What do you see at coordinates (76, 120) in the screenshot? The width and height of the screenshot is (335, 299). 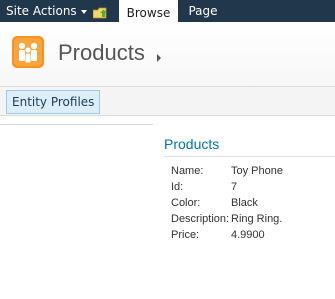 I see `left-navigation-panel` at bounding box center [76, 120].